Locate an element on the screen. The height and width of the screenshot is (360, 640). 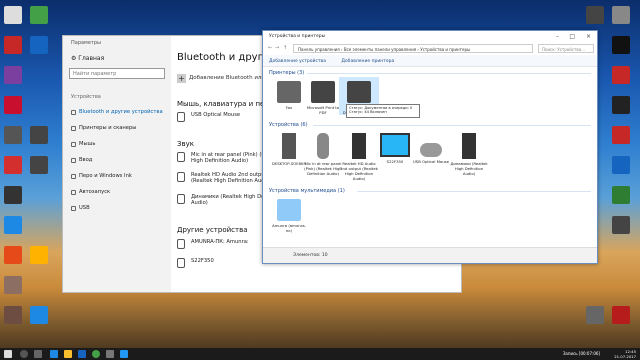
bluetooth-icon is located at coordinates (73, 112).